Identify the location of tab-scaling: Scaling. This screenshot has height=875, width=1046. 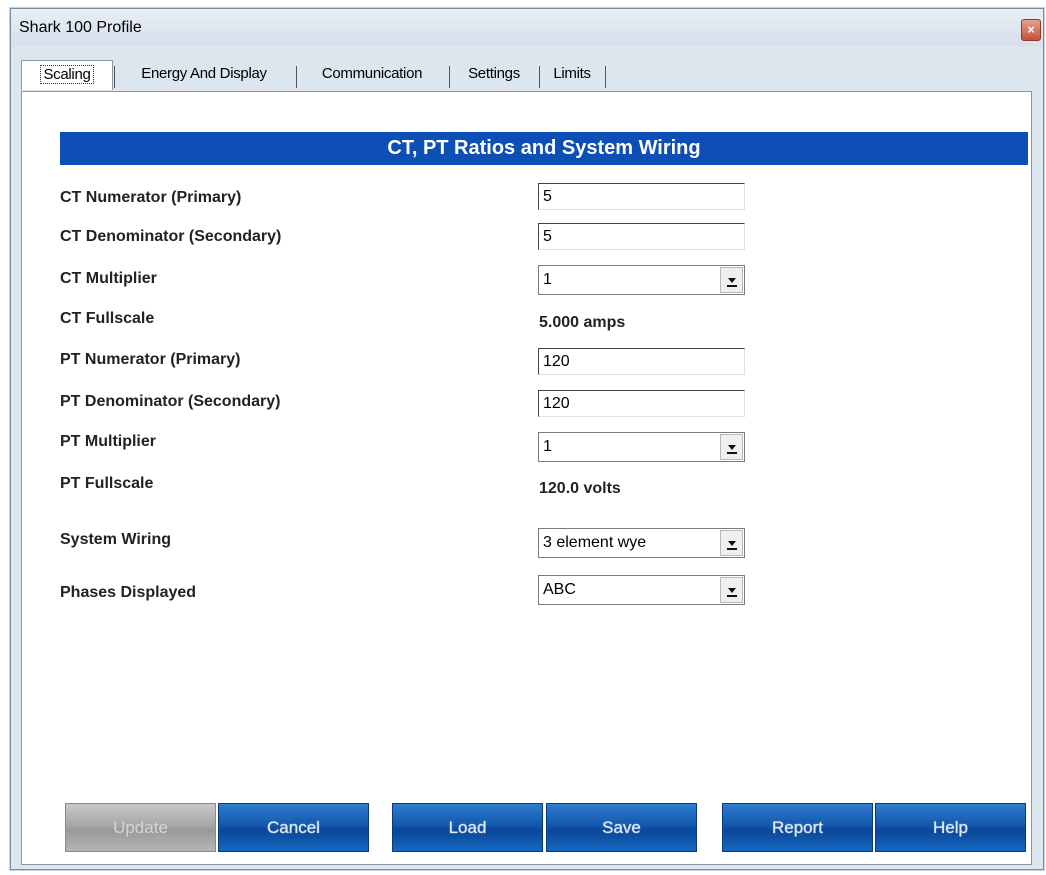
(67, 75).